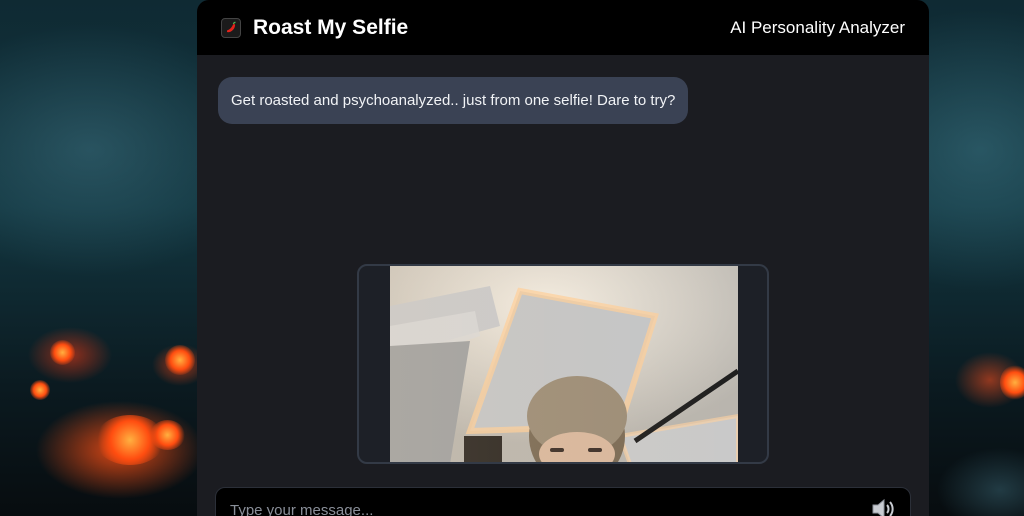  I want to click on microphone-icon, so click(883, 506).